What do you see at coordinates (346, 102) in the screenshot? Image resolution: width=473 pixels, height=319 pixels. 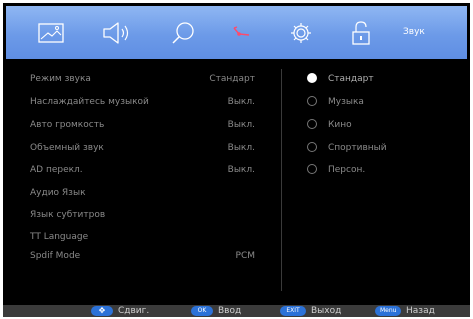 I see `option-label: Музыка` at bounding box center [346, 102].